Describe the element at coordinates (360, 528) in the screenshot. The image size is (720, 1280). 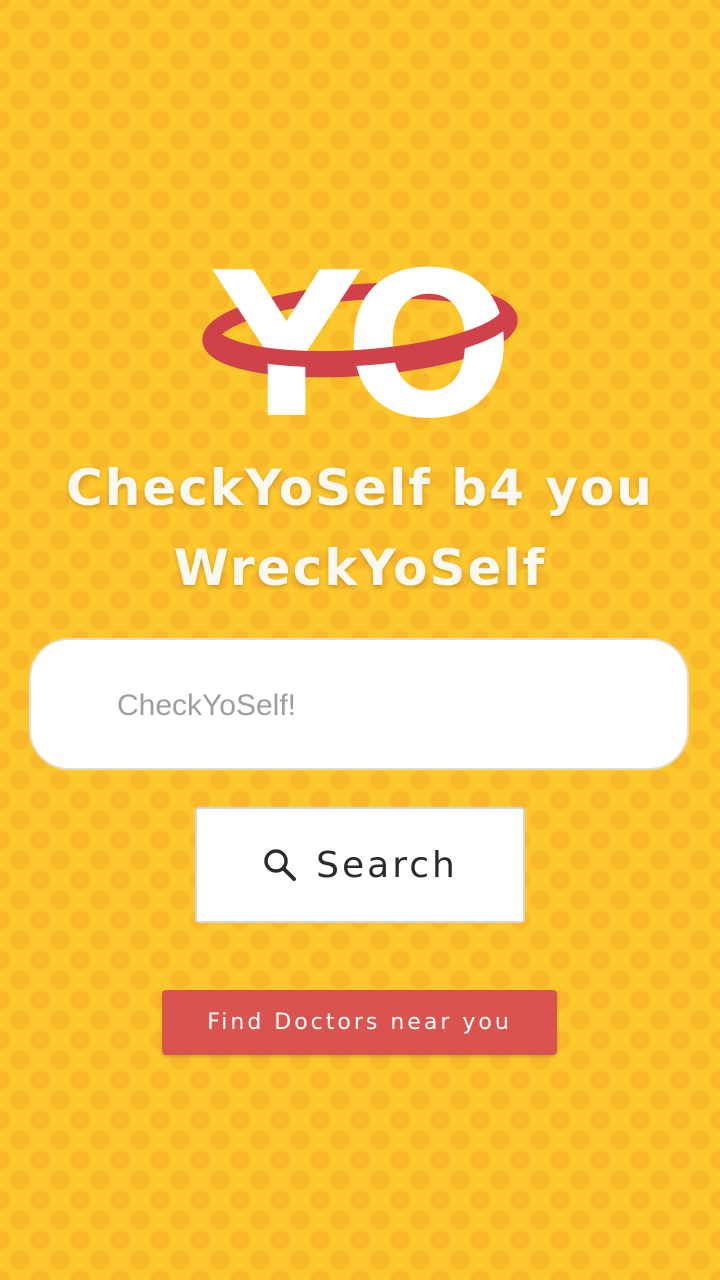
I see `tagline: CheckYoSelf b4 you WreckYoSelf` at that location.